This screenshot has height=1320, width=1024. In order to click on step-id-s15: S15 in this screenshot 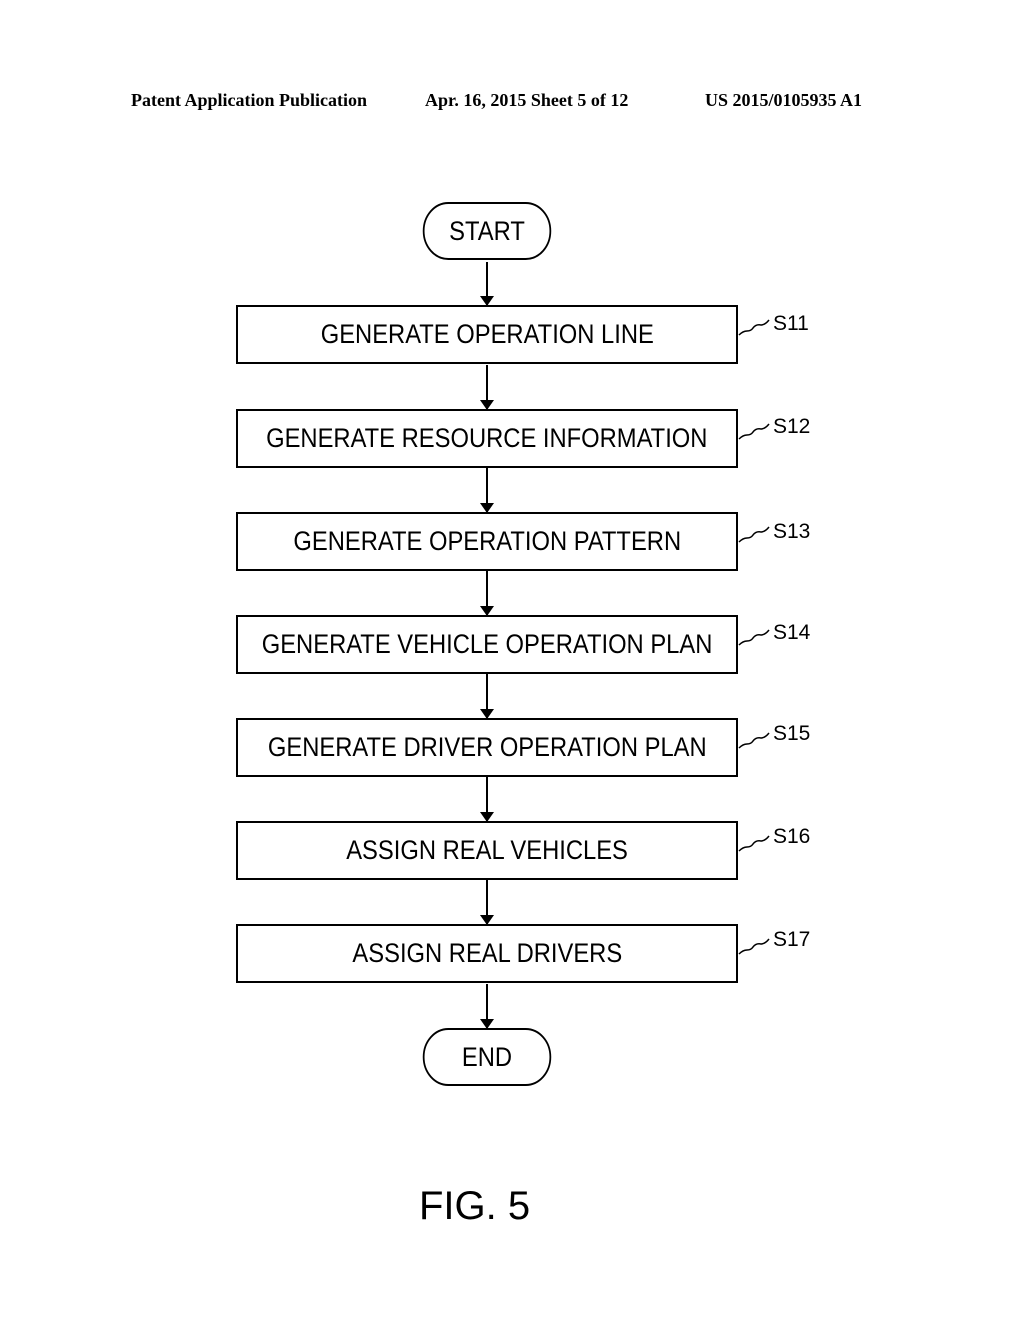, I will do `click(792, 733)`.